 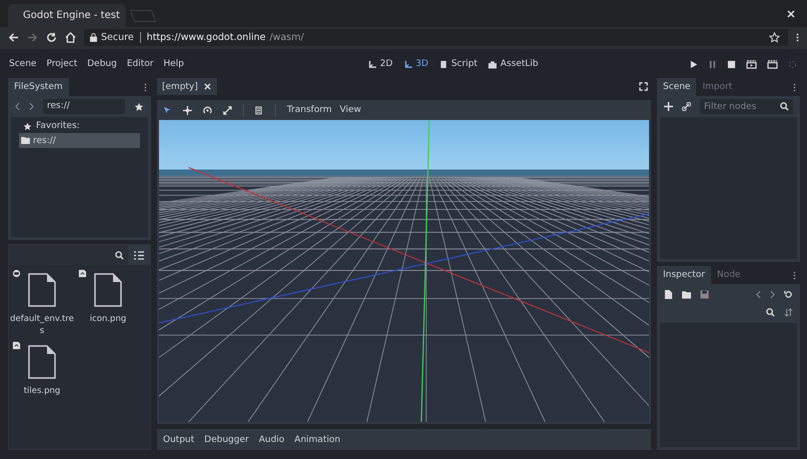 What do you see at coordinates (226, 439) in the screenshot?
I see `bottom-panel-tab: Debugger` at bounding box center [226, 439].